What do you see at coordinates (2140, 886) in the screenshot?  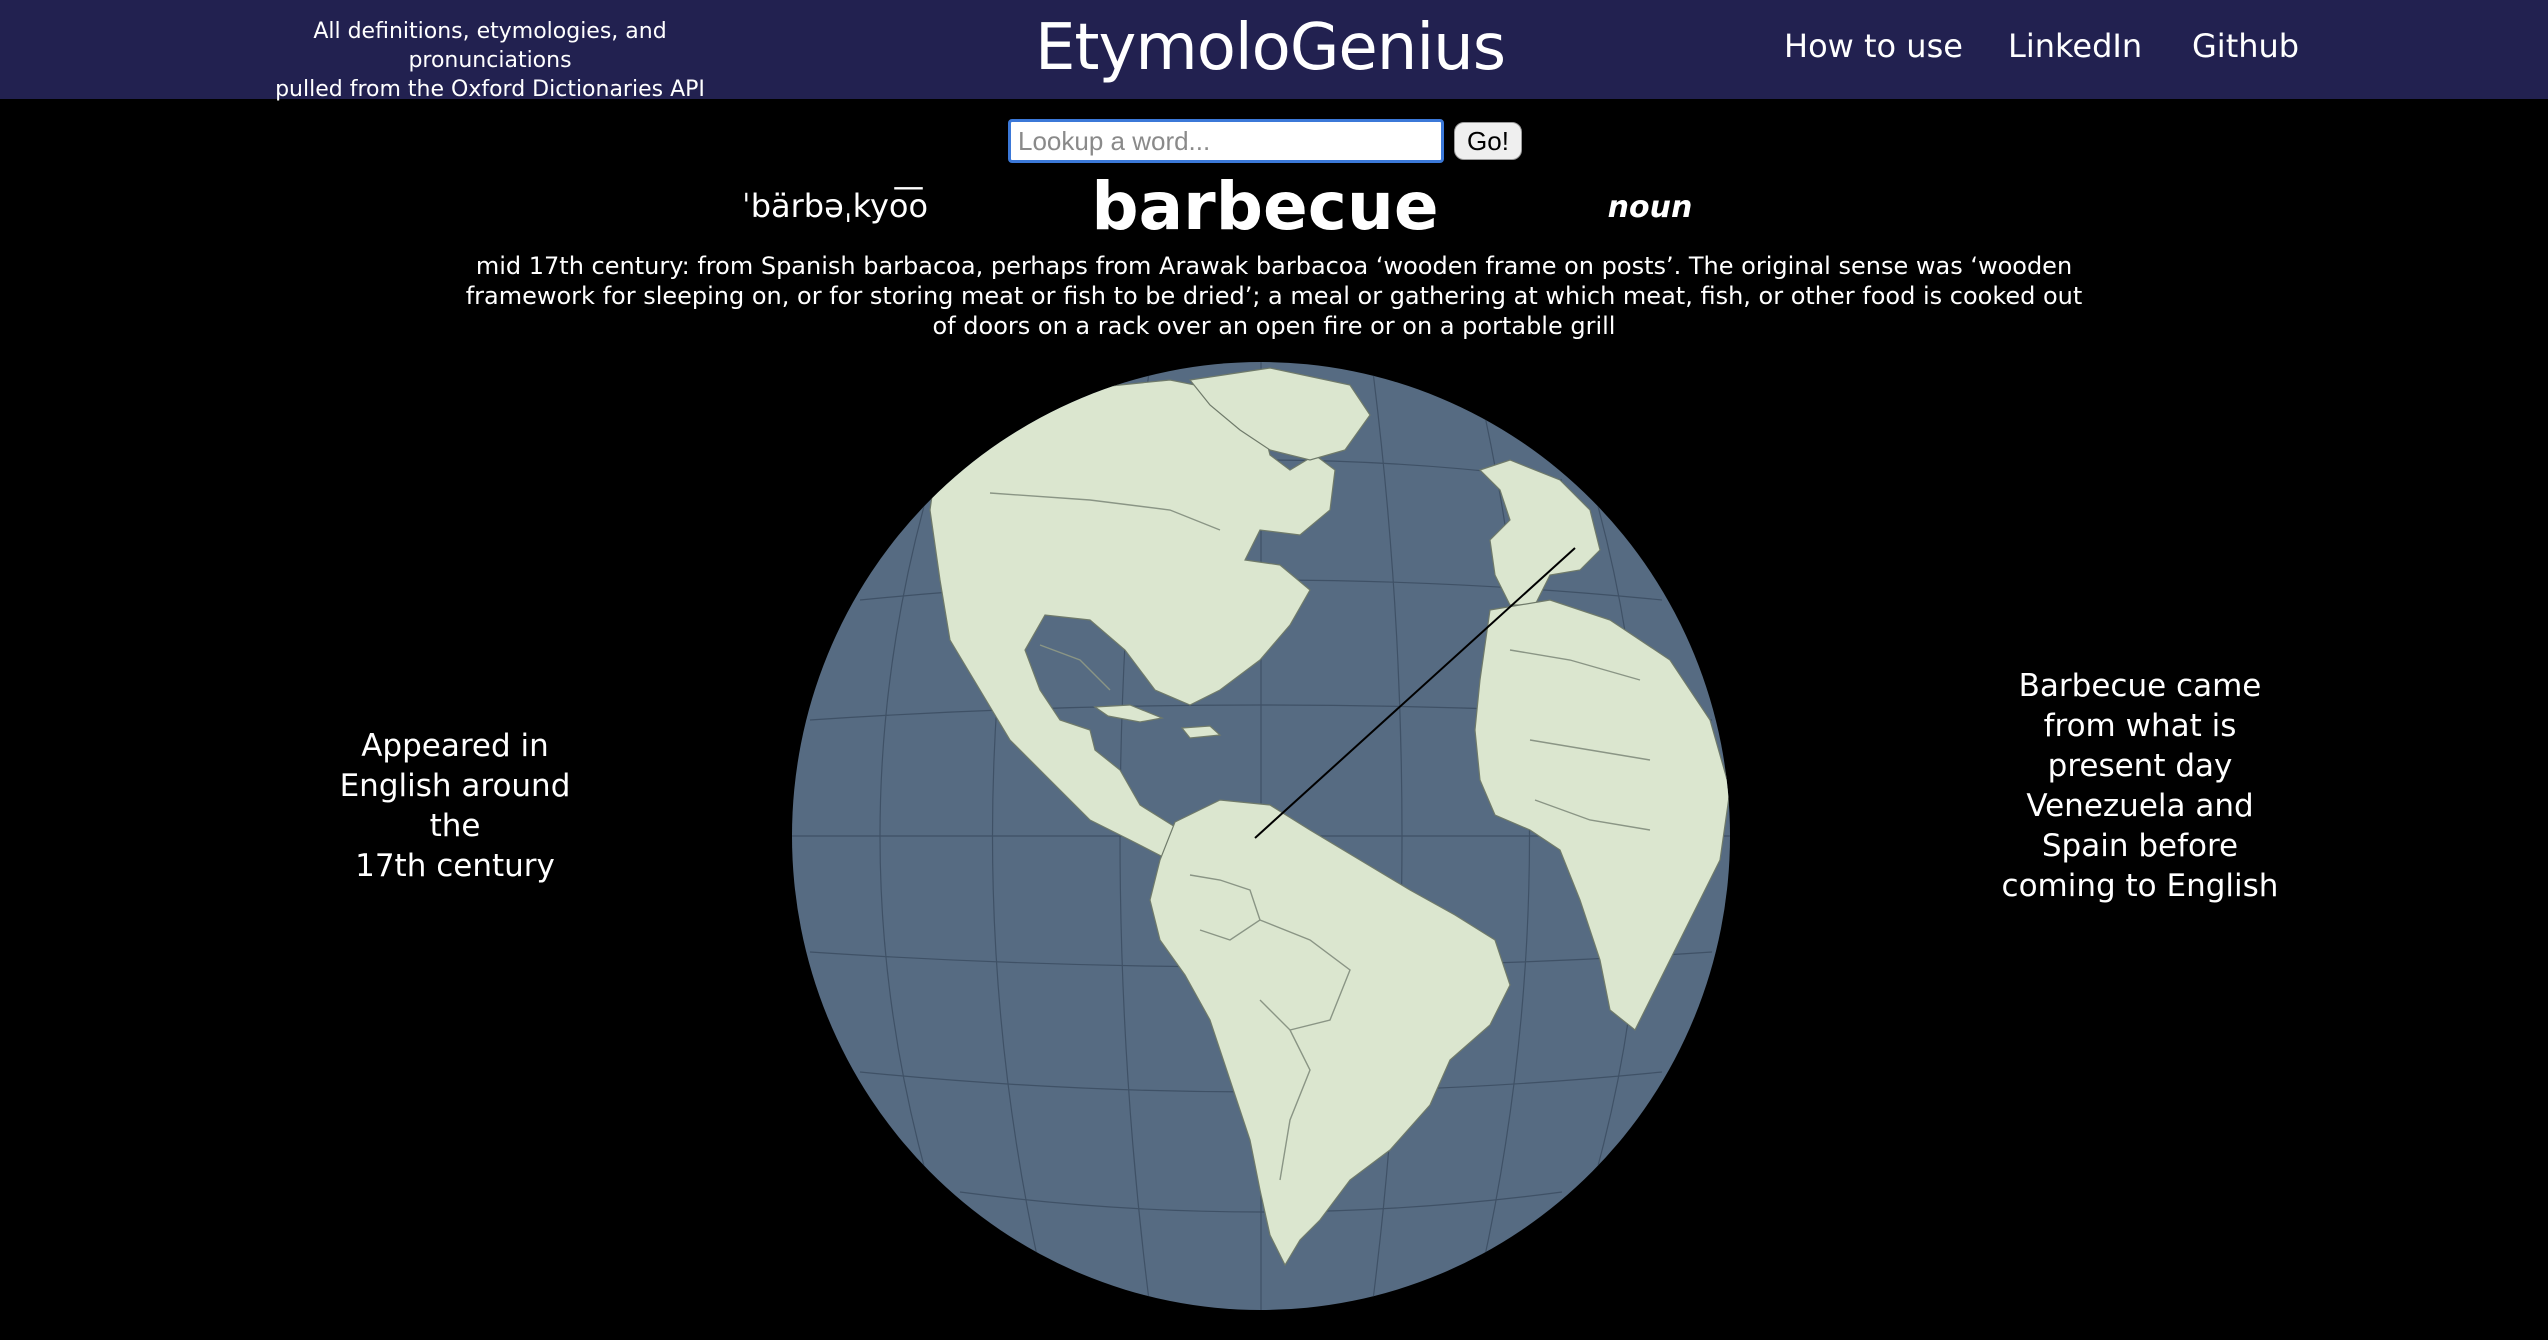 I see `origin-route-line6: coming to English` at bounding box center [2140, 886].